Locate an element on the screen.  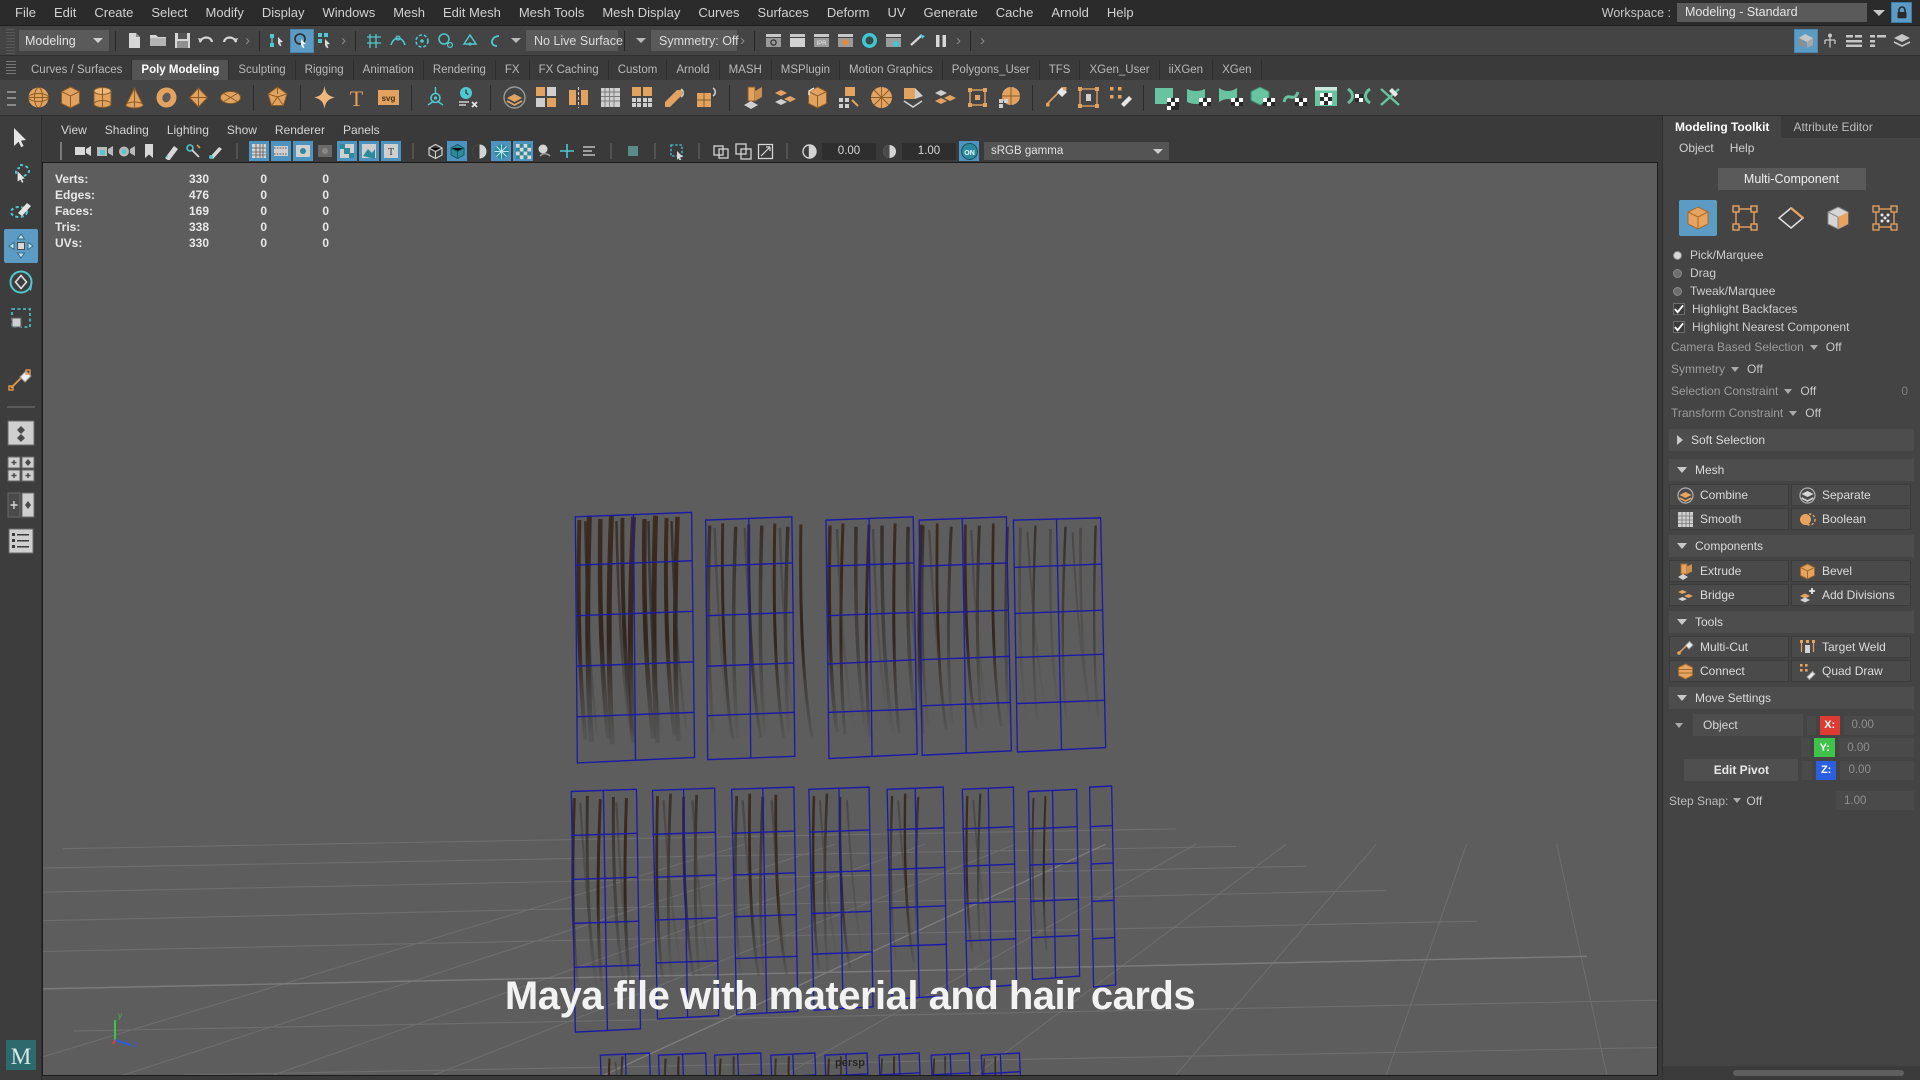
render-current-frame-icon is located at coordinates (773, 41).